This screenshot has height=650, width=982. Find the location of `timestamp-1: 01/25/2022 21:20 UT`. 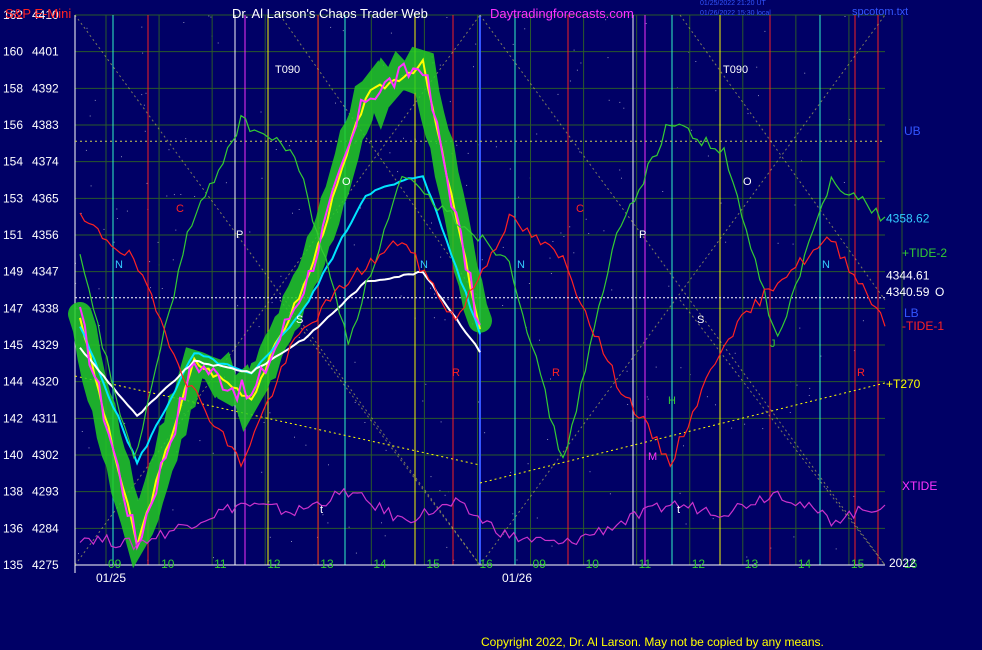

timestamp-1: 01/25/2022 21:20 UT is located at coordinates (733, 3).